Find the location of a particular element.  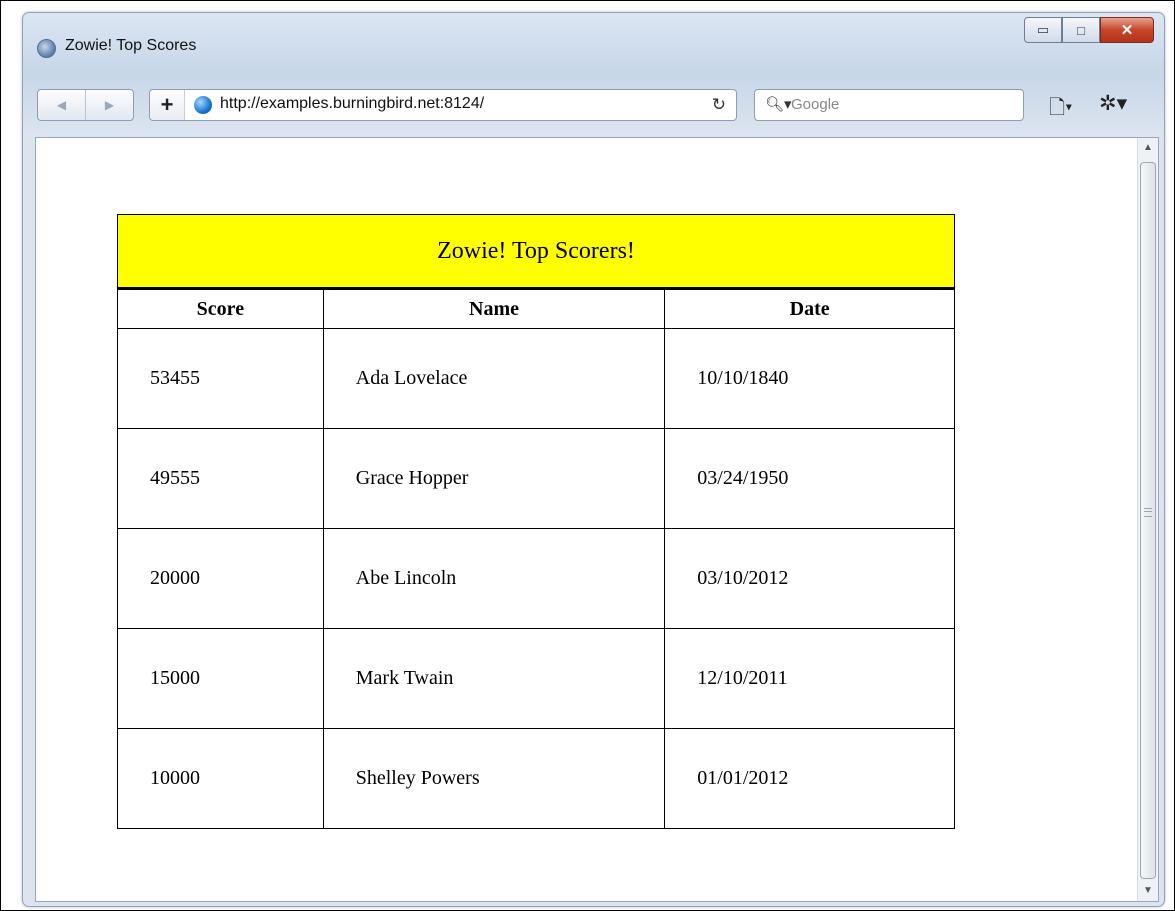

search-icon: 🔍︎▾ is located at coordinates (778, 104).